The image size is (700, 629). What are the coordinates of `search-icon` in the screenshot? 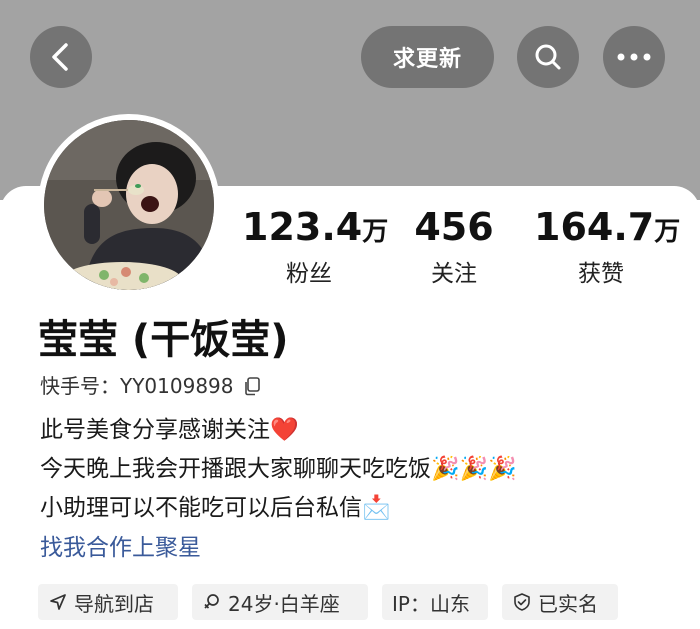 It's located at (548, 57).